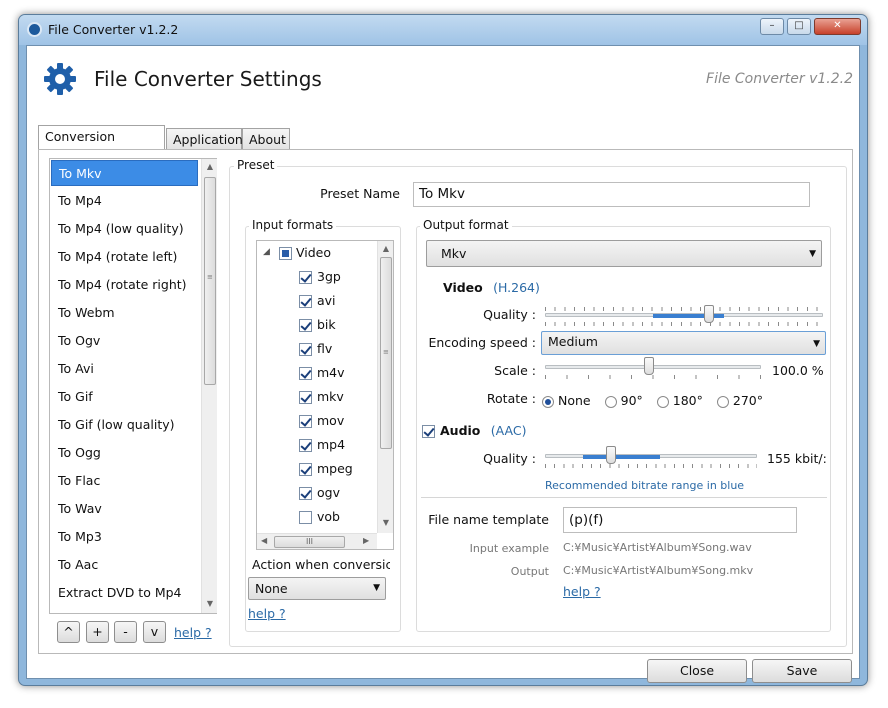 The image size is (888, 708). I want to click on preset-list-item: To Webm, so click(124, 313).